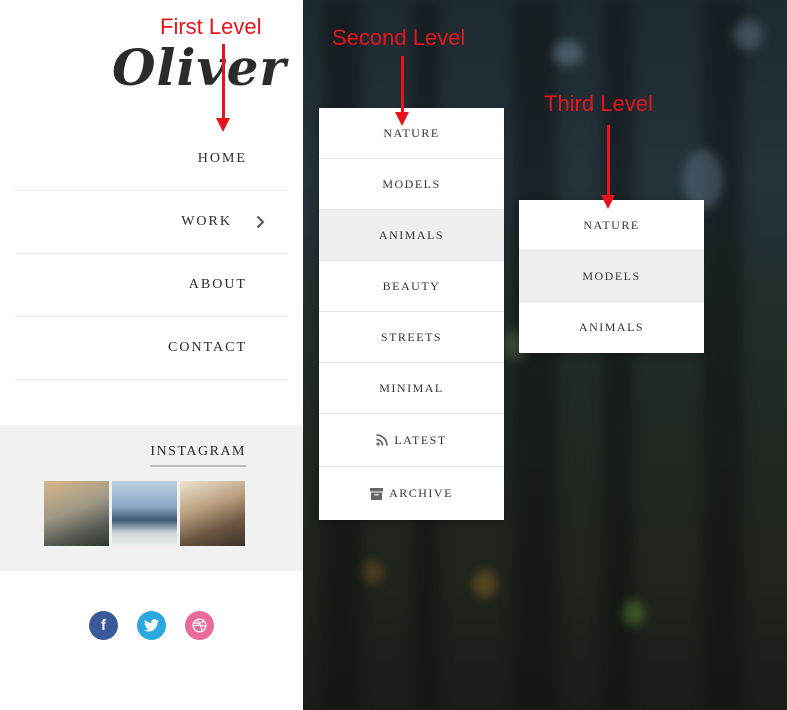 The height and width of the screenshot is (710, 787). What do you see at coordinates (207, 347) in the screenshot?
I see `nav-item-label: CONTACT` at bounding box center [207, 347].